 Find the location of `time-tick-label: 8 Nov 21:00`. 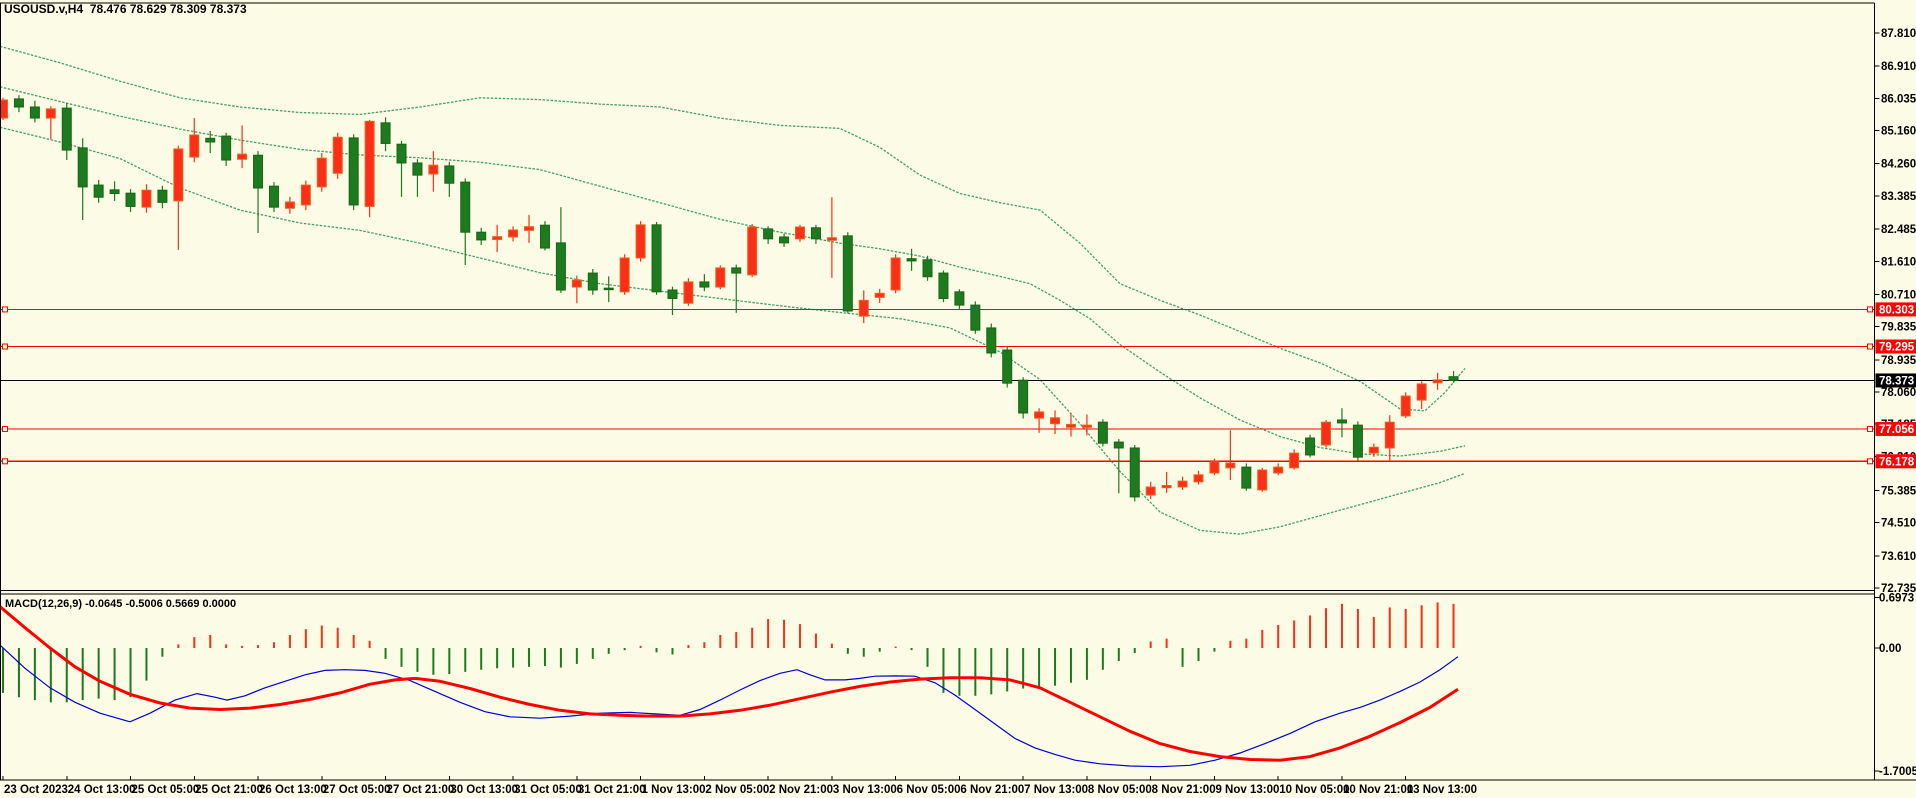

time-tick-label: 8 Nov 21:00 is located at coordinates (1184, 790).